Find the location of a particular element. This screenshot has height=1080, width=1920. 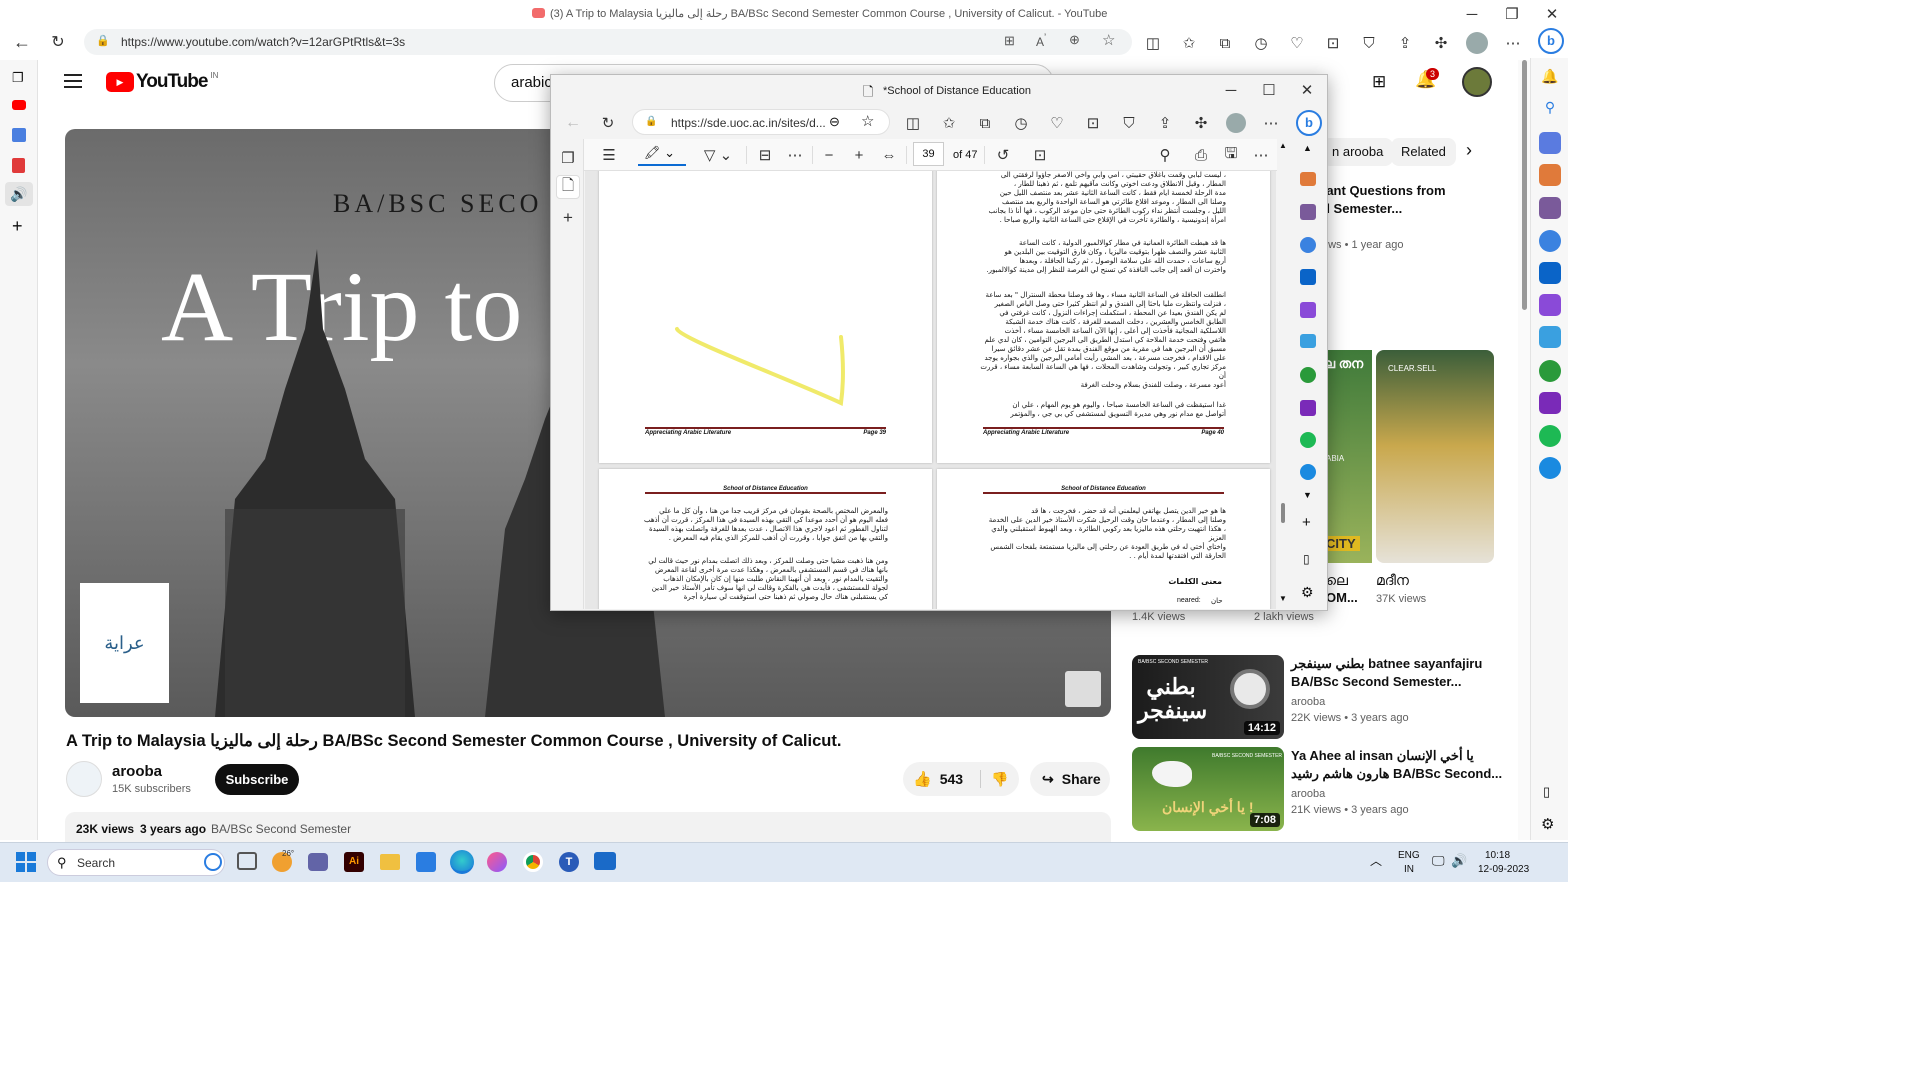

page-scrollbar is located at coordinates (1524, 450).